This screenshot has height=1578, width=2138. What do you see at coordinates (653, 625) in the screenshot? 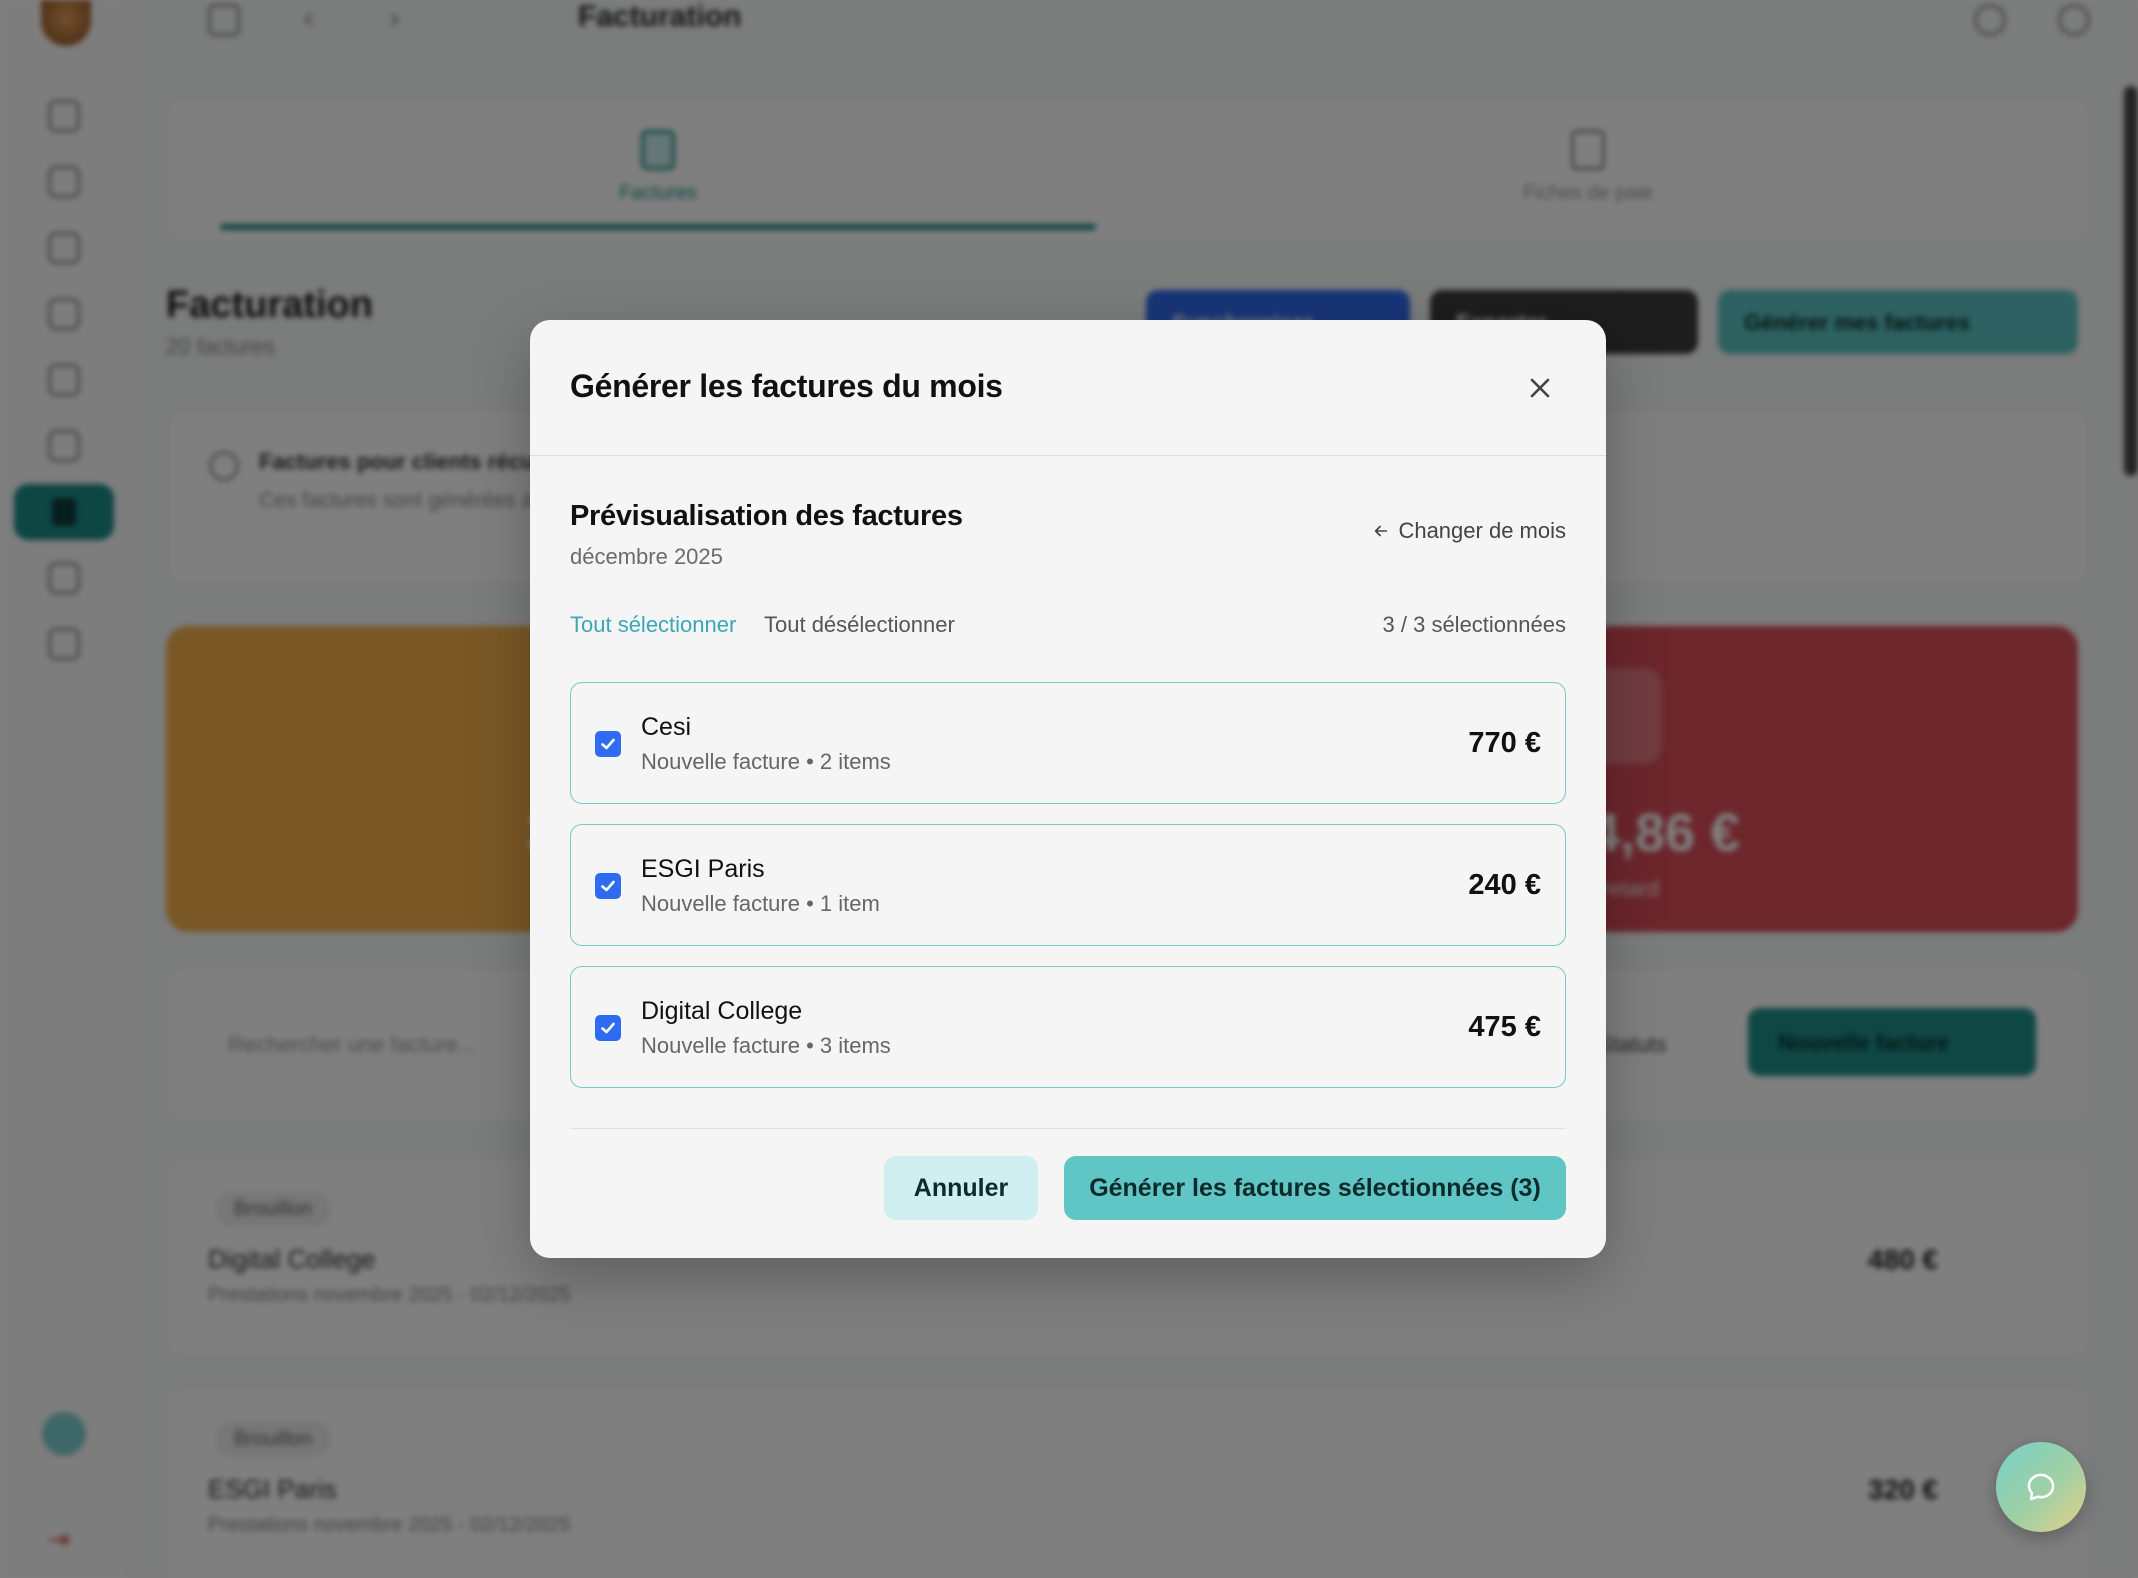
I see `select-all-link: Tout sélectionner` at bounding box center [653, 625].